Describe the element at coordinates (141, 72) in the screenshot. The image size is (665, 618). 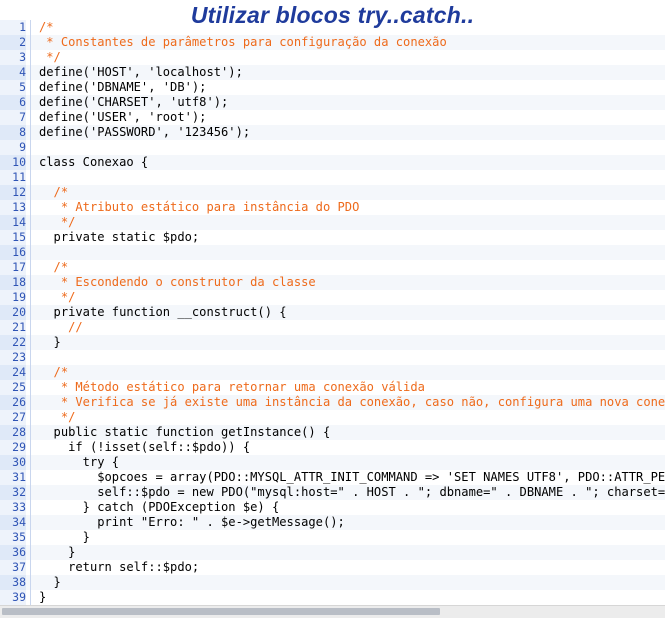
I see `code-text: define('HOST', 'localhost');` at that location.